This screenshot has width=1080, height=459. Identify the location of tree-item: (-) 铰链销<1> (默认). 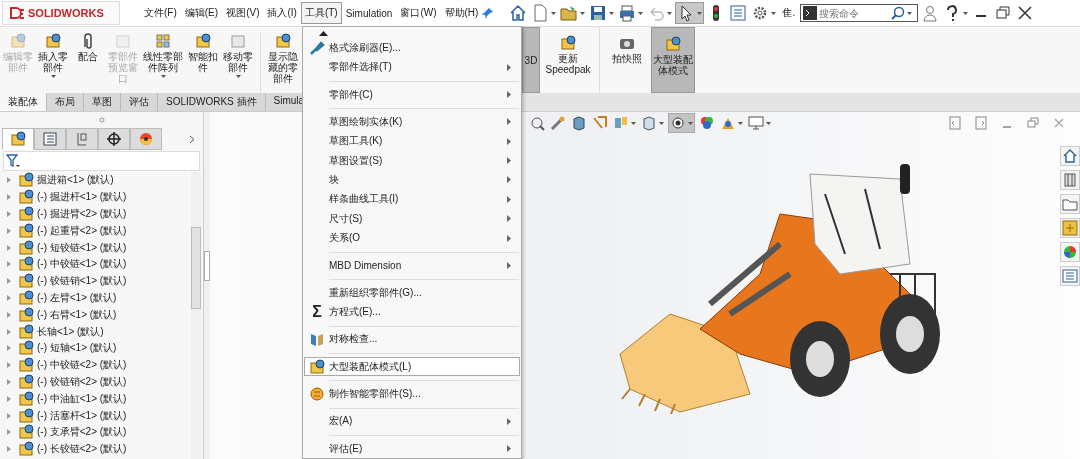
(82, 281).